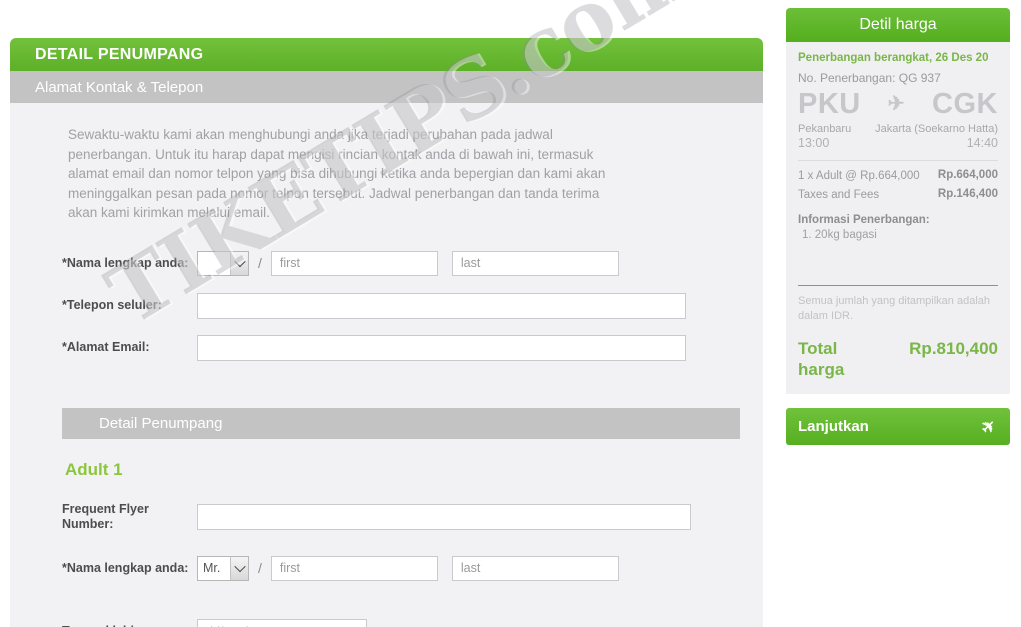  What do you see at coordinates (839, 195) in the screenshot?
I see `price-row-label: Taxes and Fees` at bounding box center [839, 195].